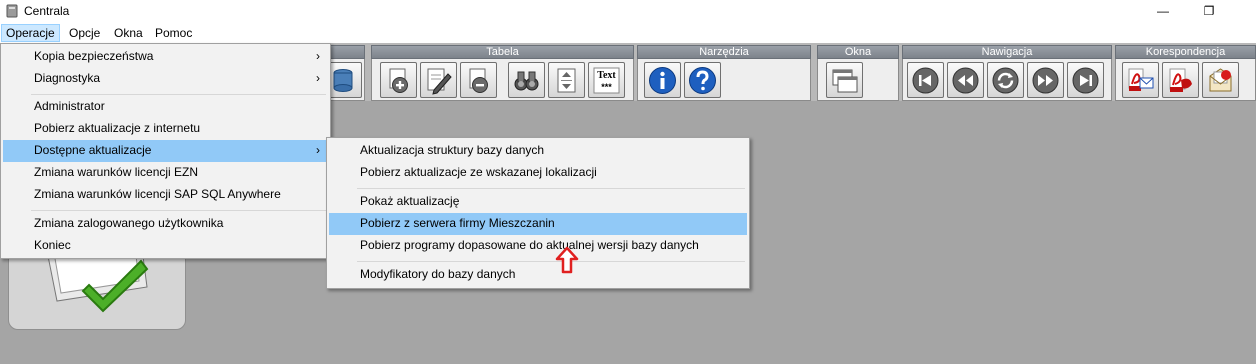  I want to click on toolbar-group-tabela: Tabela Text ***, so click(502, 73).